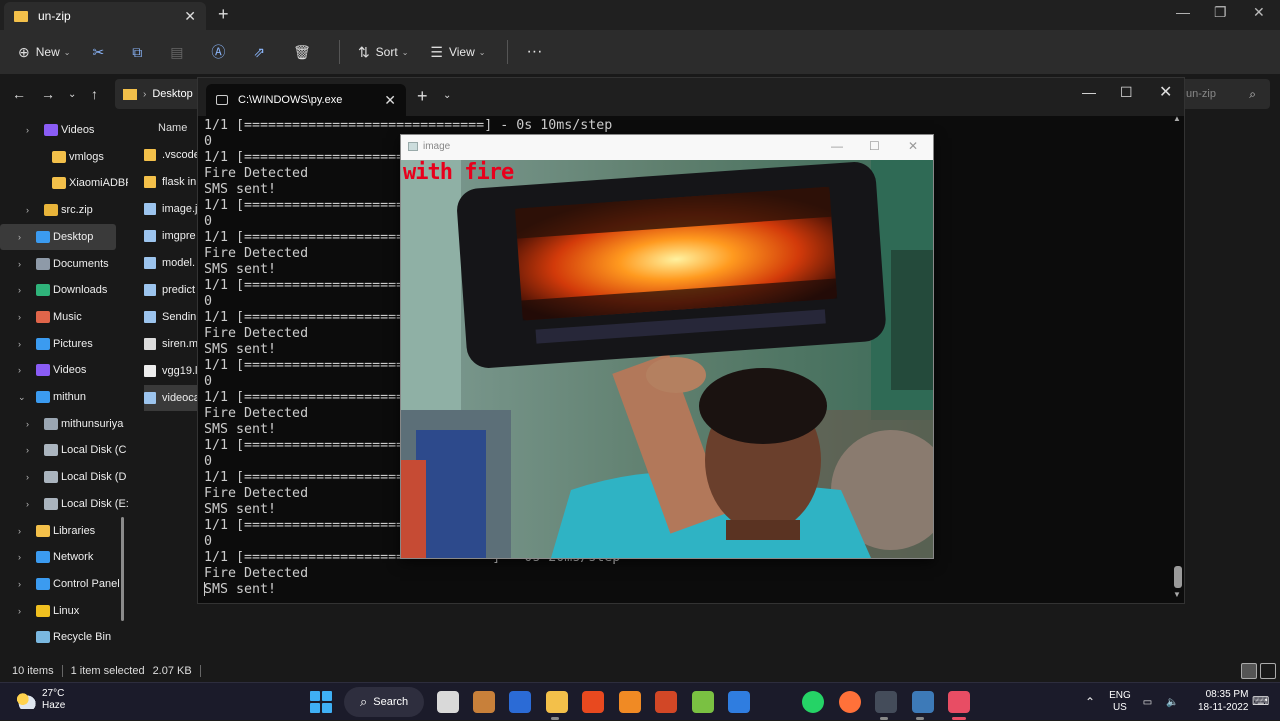  What do you see at coordinates (64, 557) in the screenshot?
I see `sidebar-item: › Network` at bounding box center [64, 557].